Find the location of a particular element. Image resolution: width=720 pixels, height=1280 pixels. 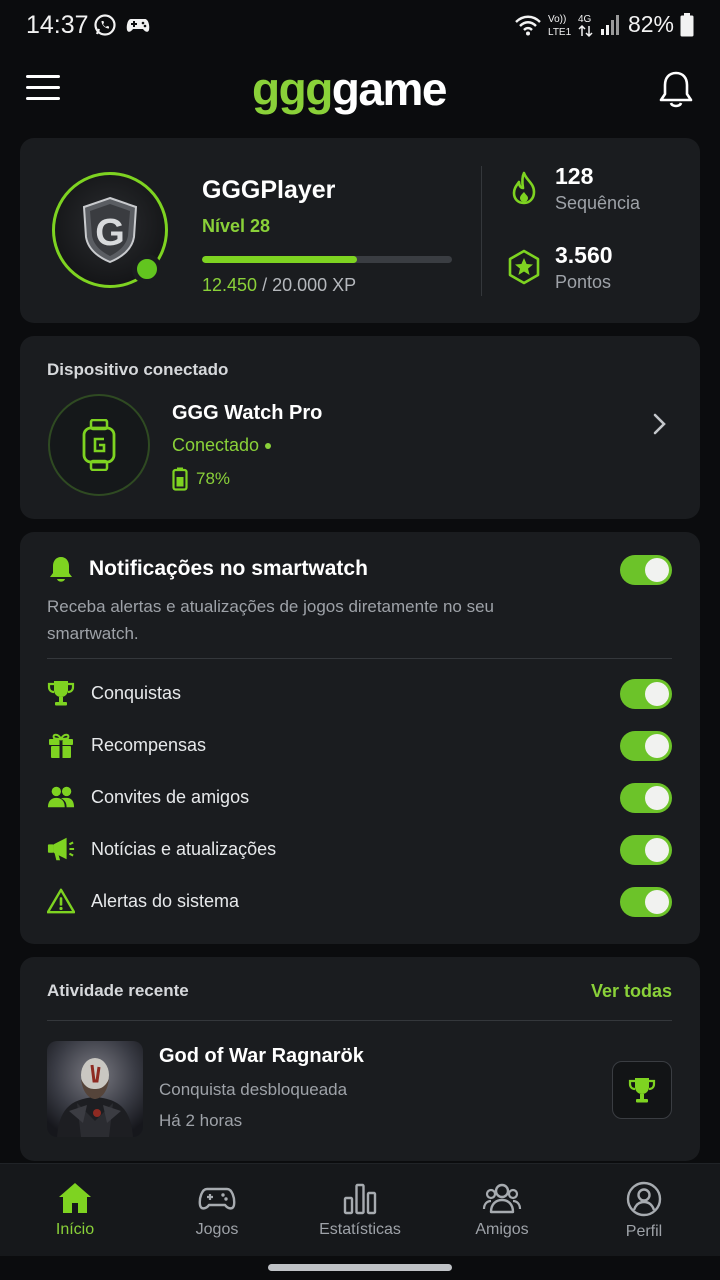

game-cover-image is located at coordinates (95, 1089).